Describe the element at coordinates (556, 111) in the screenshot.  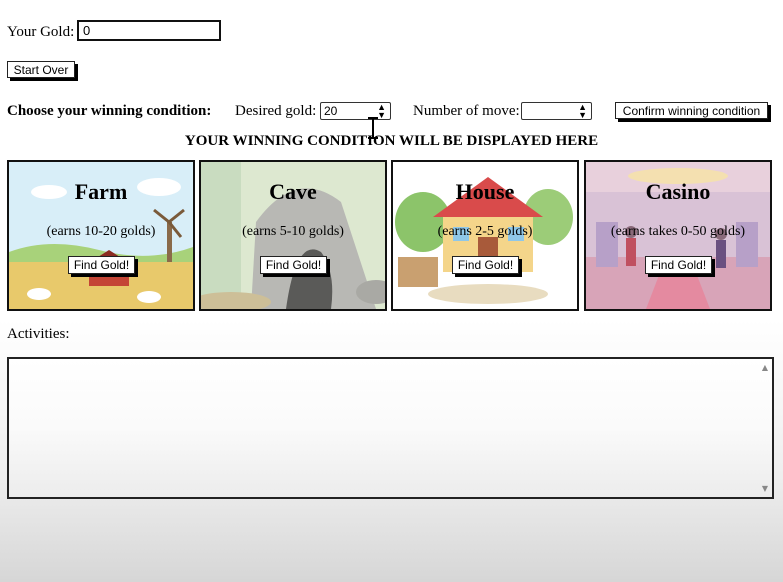
I see `move-count-select: ▲ ▼` at that location.